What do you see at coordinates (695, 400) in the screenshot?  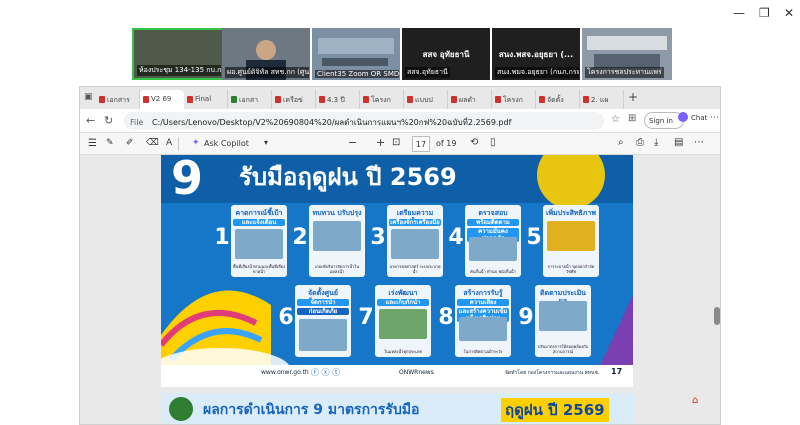 I see `acrobat-icon: ⌂` at bounding box center [695, 400].